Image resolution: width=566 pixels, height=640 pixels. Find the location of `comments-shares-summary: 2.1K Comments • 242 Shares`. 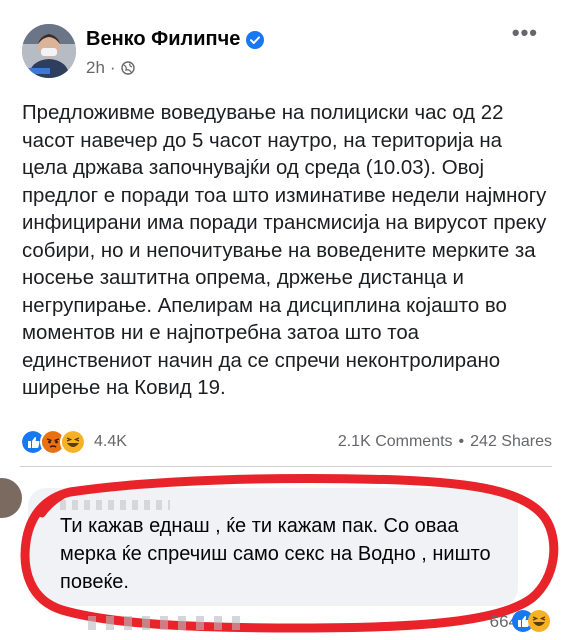

comments-shares-summary: 2.1K Comments • 242 Shares is located at coordinates (445, 442).